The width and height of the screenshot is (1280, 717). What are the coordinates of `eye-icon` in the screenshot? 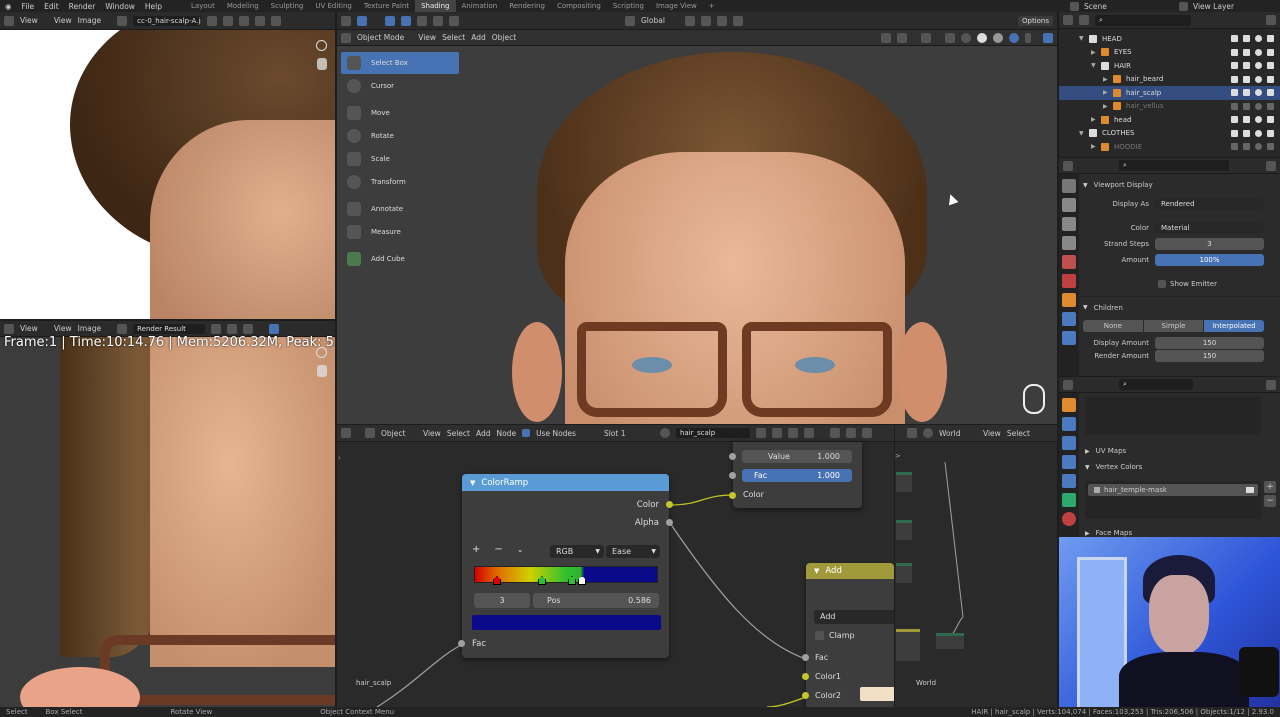 It's located at (1258, 106).